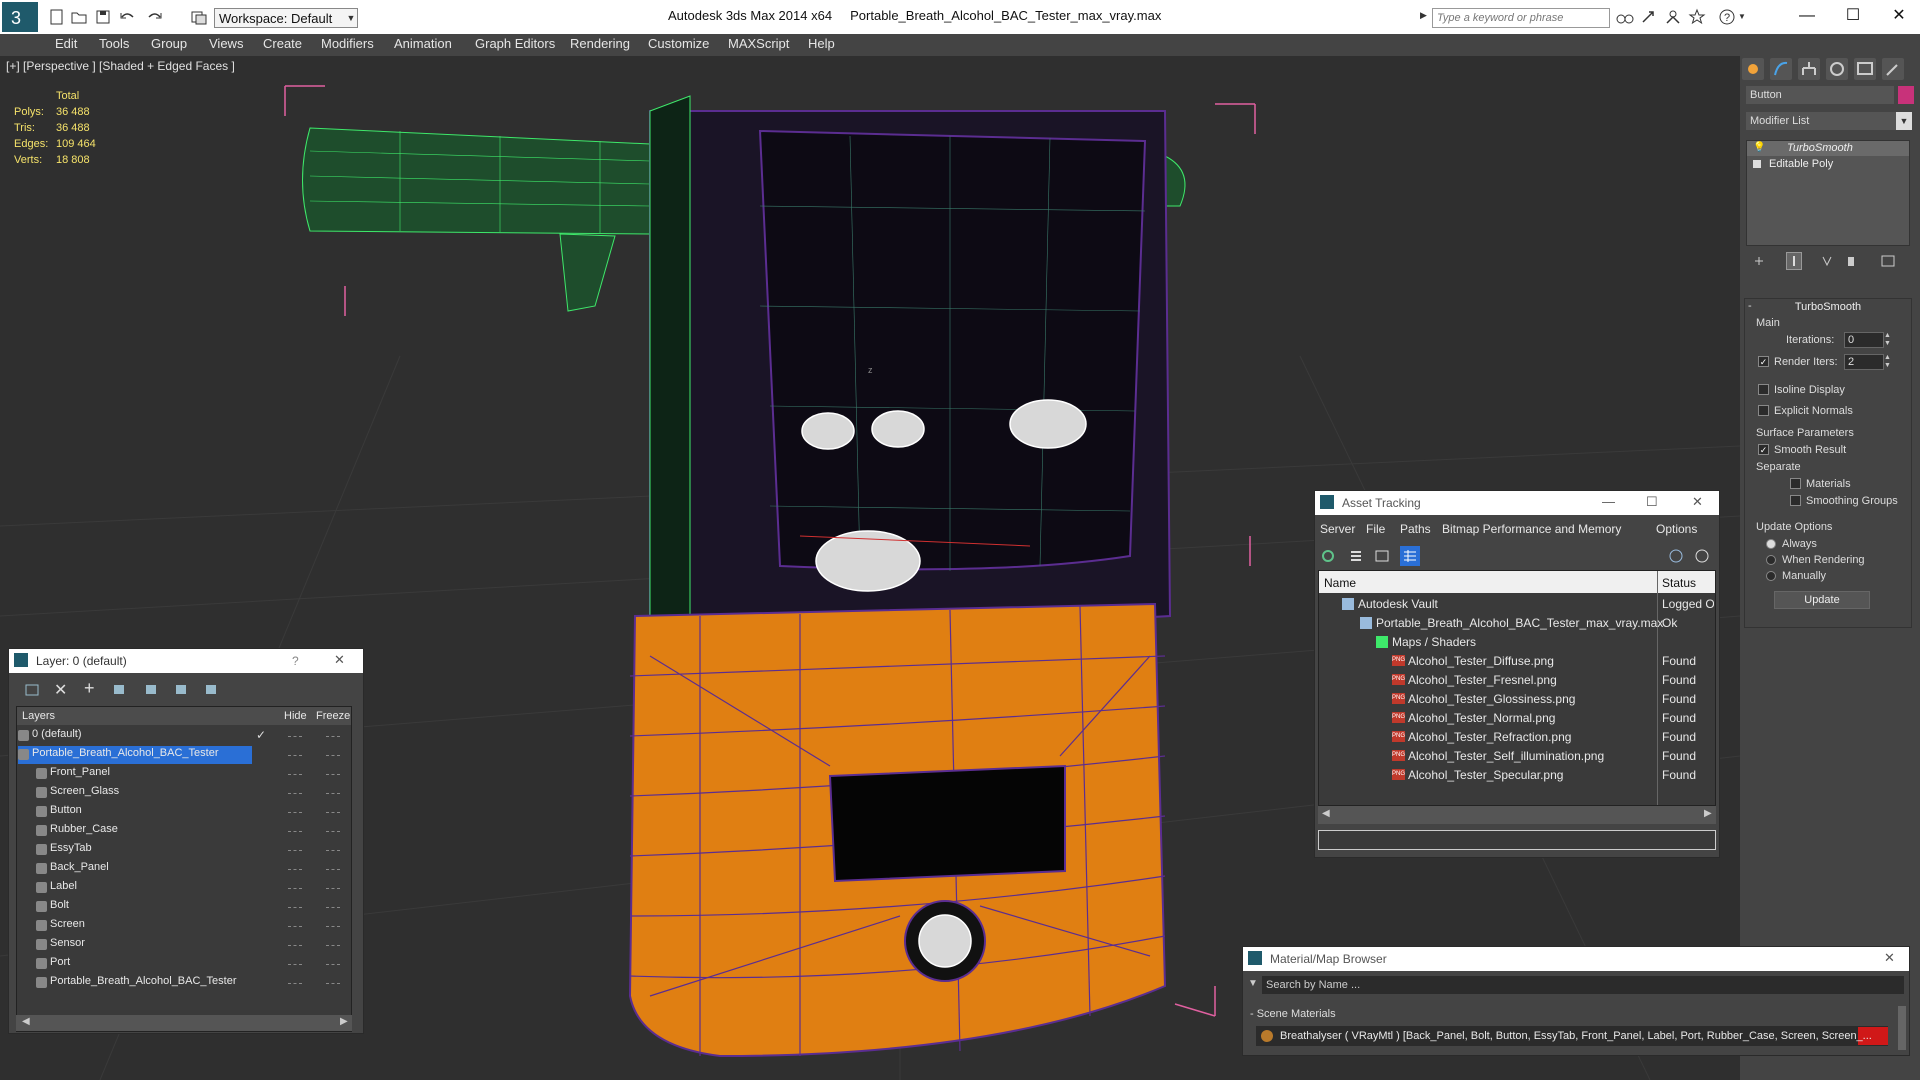 The width and height of the screenshot is (1920, 1080). What do you see at coordinates (1742, 16) in the screenshot?
I see `help-dropdown-icon: ▼` at bounding box center [1742, 16].